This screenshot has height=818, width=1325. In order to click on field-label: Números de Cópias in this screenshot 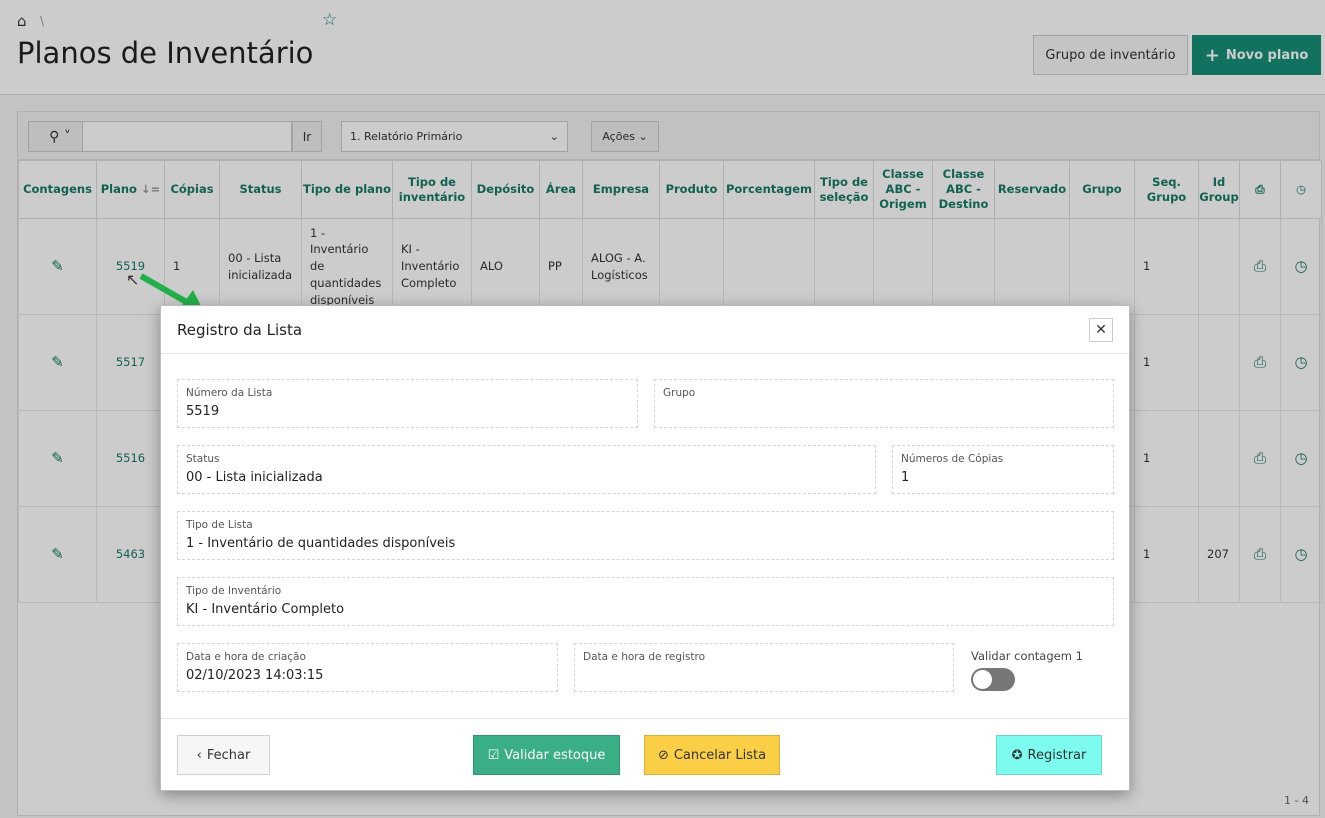, I will do `click(952, 459)`.